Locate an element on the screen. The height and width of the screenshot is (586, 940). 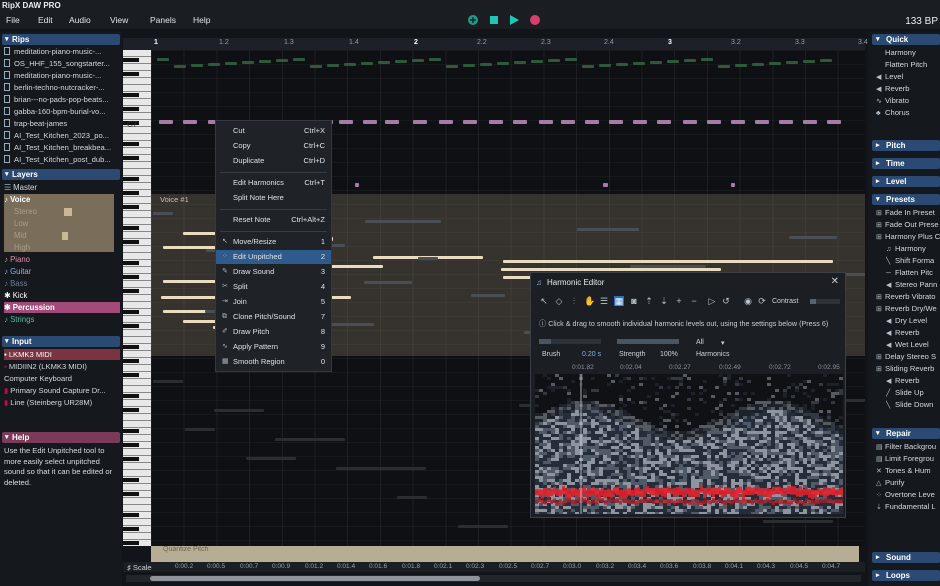
preset-subitem: ╲ Shift Forma is located at coordinates (913, 260).